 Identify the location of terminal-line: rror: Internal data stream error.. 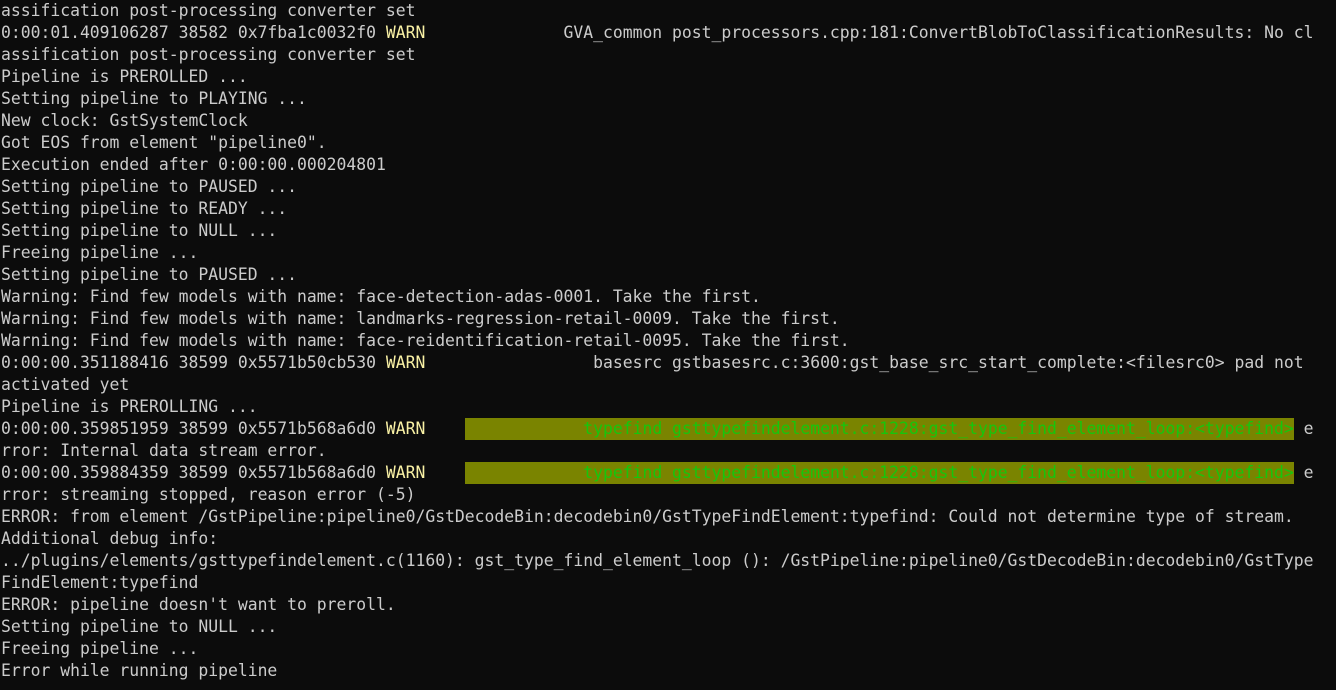
(668, 451).